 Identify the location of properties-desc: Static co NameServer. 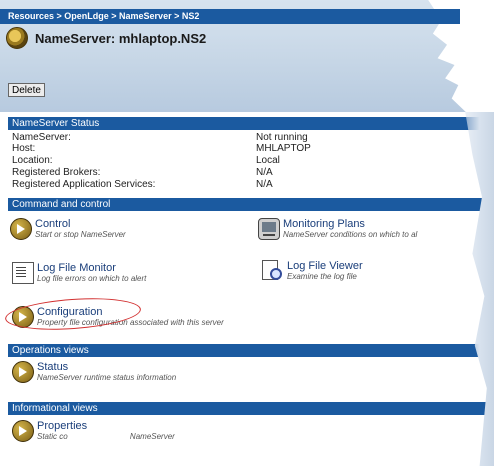
(106, 437).